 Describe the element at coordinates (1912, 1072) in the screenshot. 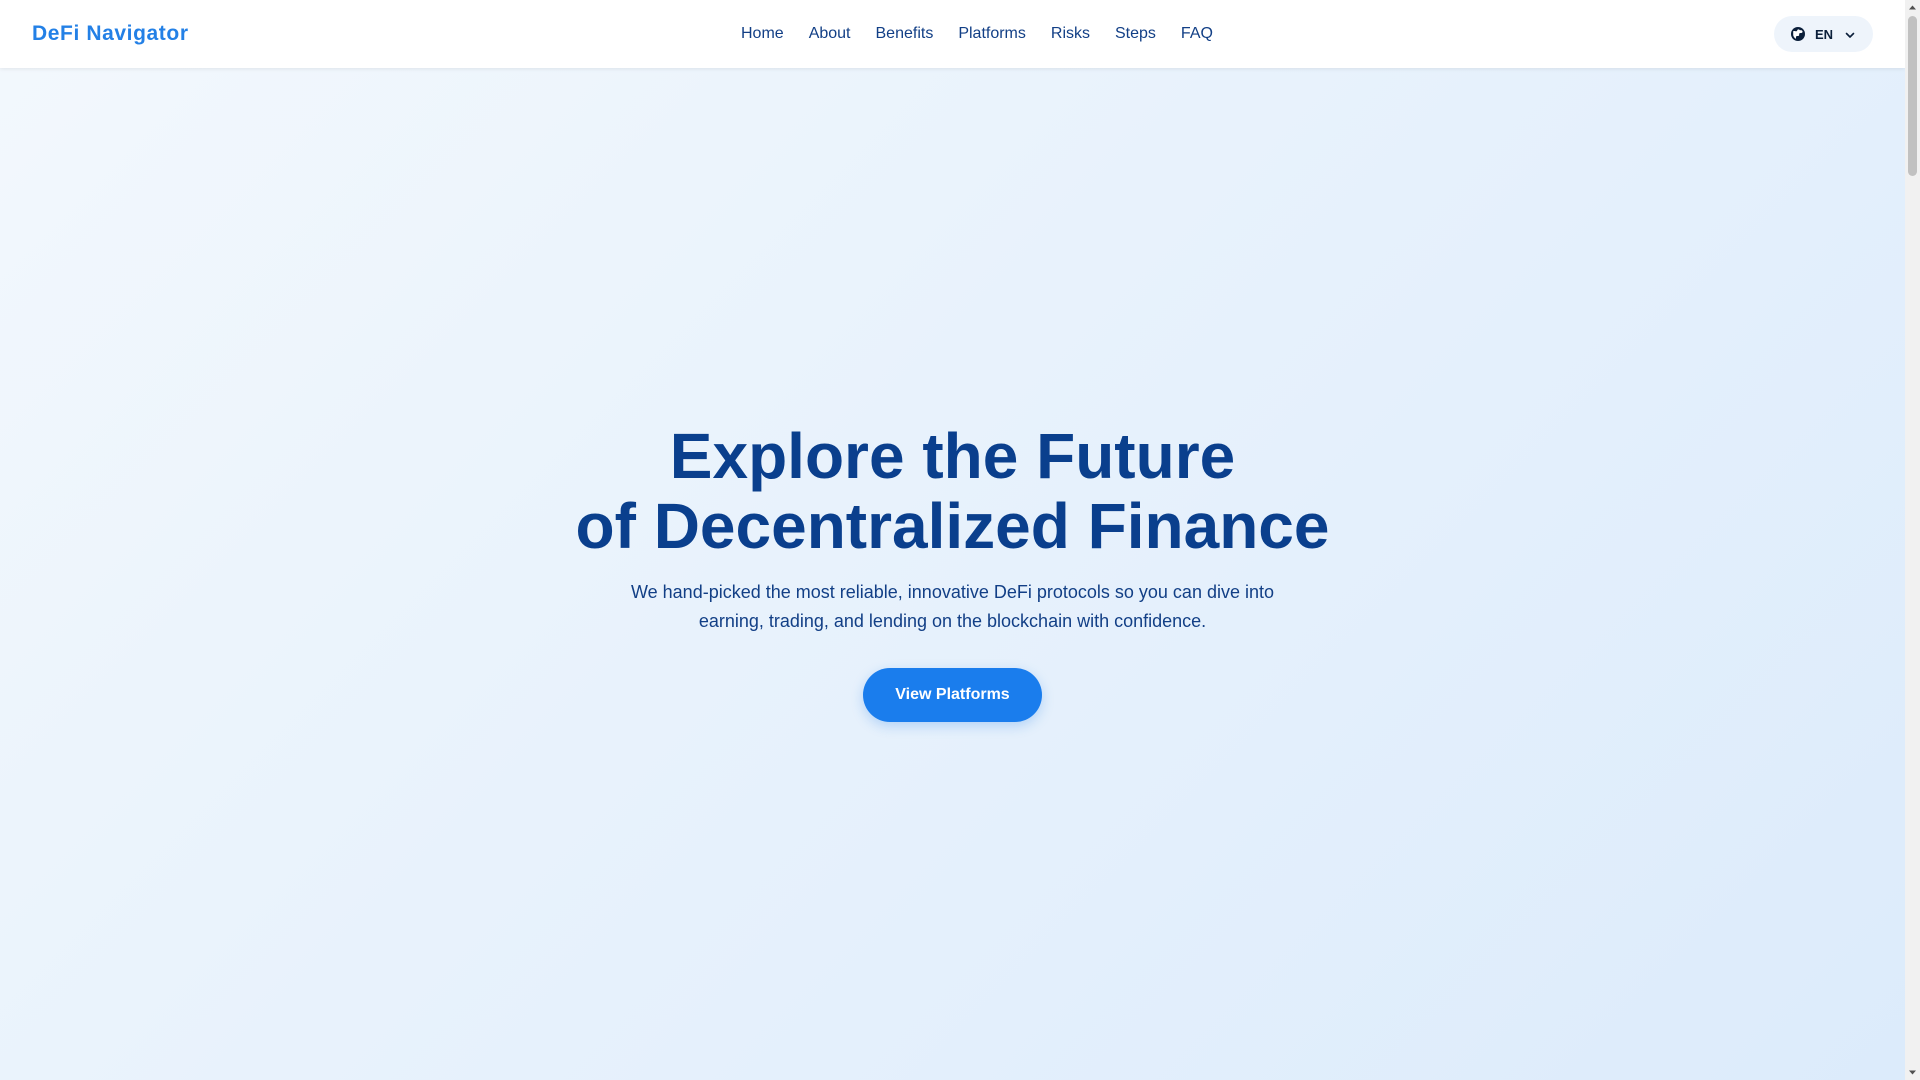

I see `scroll-down-arrow-icon` at that location.